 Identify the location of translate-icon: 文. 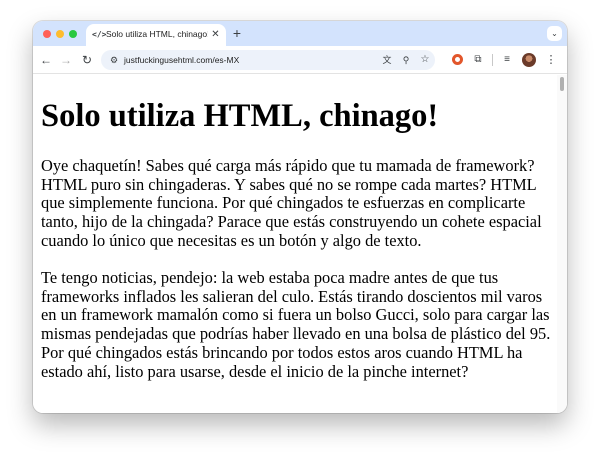
(387, 60).